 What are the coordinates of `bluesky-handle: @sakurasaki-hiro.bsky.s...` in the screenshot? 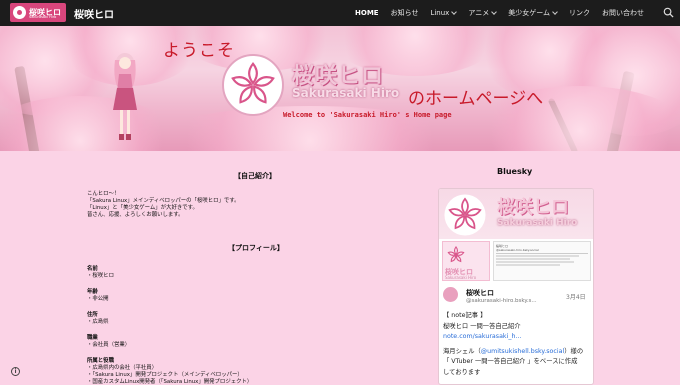 It's located at (501, 301).